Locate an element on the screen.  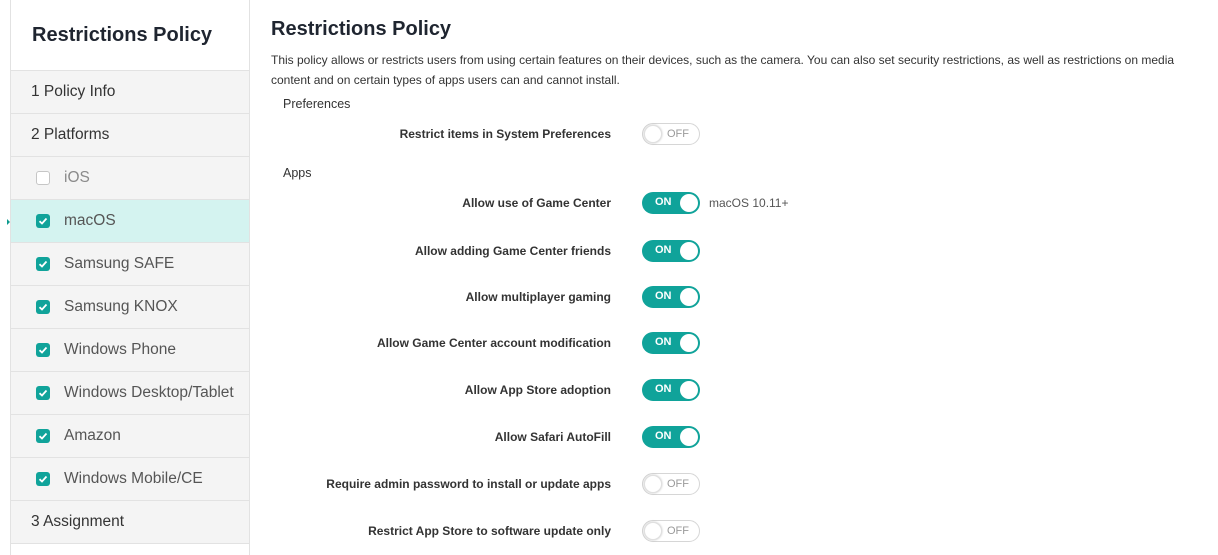
sidebar-item-samsung-knox: Samsung KNOX is located at coordinates (130, 307).